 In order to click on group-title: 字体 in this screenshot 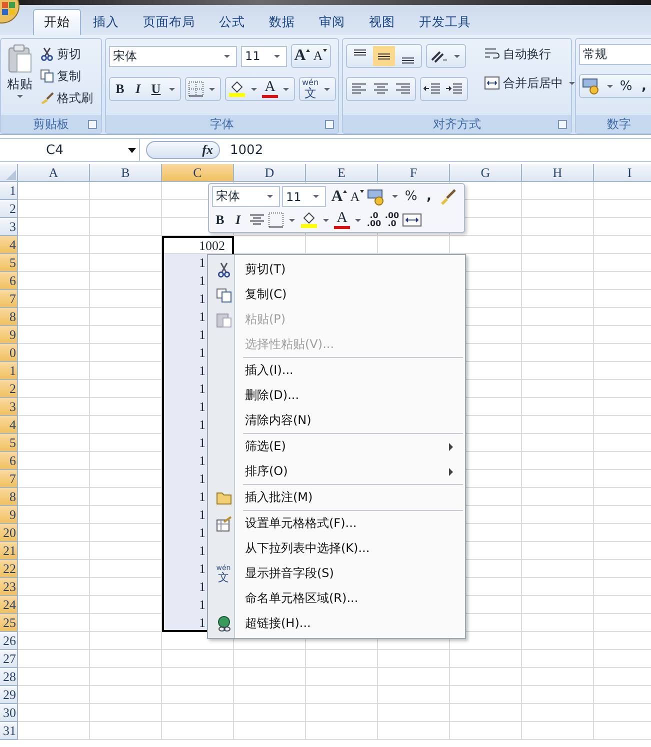, I will do `click(222, 124)`.